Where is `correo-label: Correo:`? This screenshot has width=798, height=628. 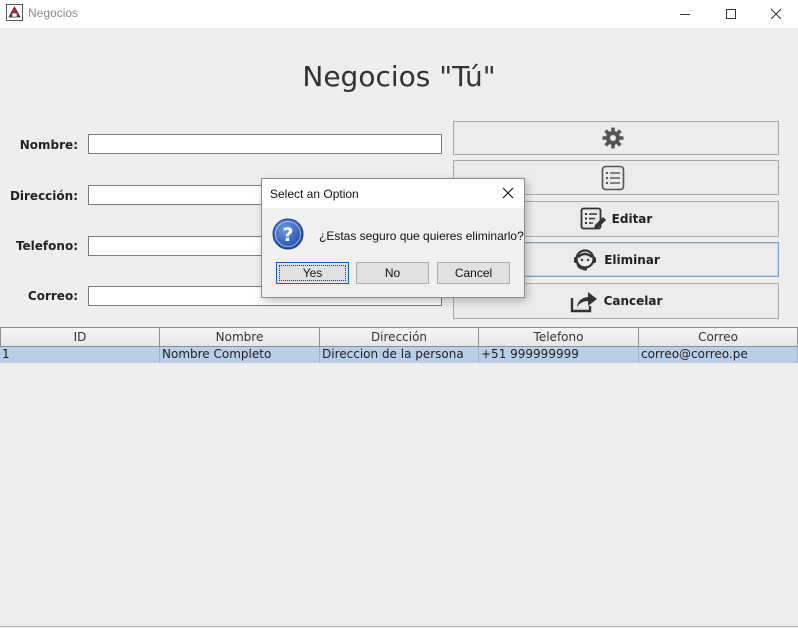
correo-label: Correo: is located at coordinates (52, 296).